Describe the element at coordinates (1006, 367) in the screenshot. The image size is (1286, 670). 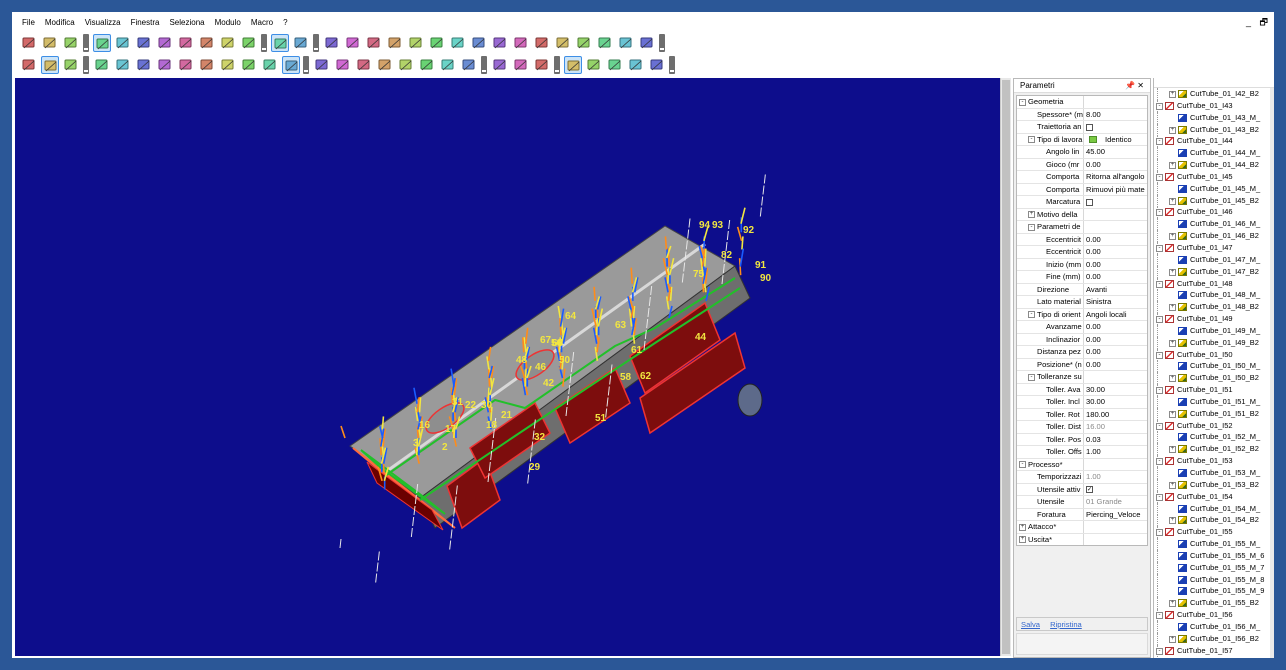
I see `scrollbar-thumb` at that location.